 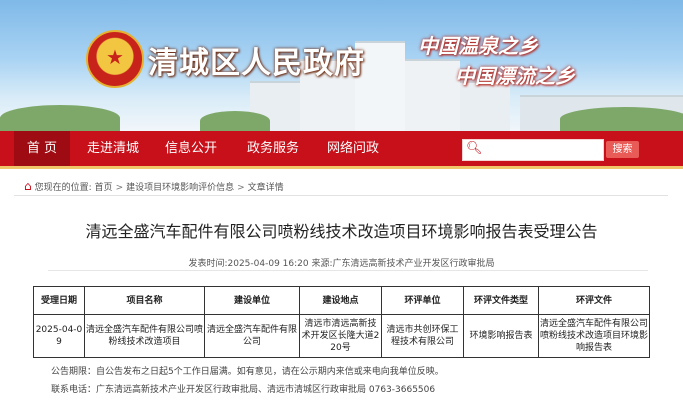 I want to click on table-header-cell: 环评文件, so click(x=594, y=300).